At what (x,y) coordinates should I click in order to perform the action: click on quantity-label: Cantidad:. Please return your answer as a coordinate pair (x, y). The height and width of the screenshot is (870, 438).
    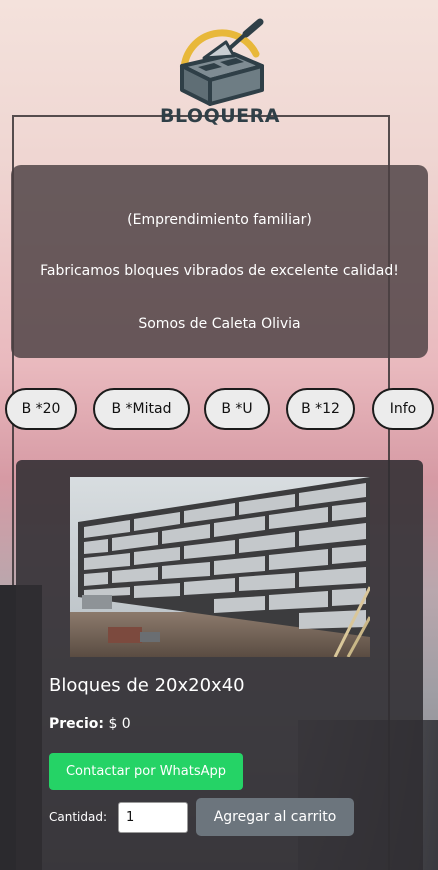
    Looking at the image, I should click on (78, 817).